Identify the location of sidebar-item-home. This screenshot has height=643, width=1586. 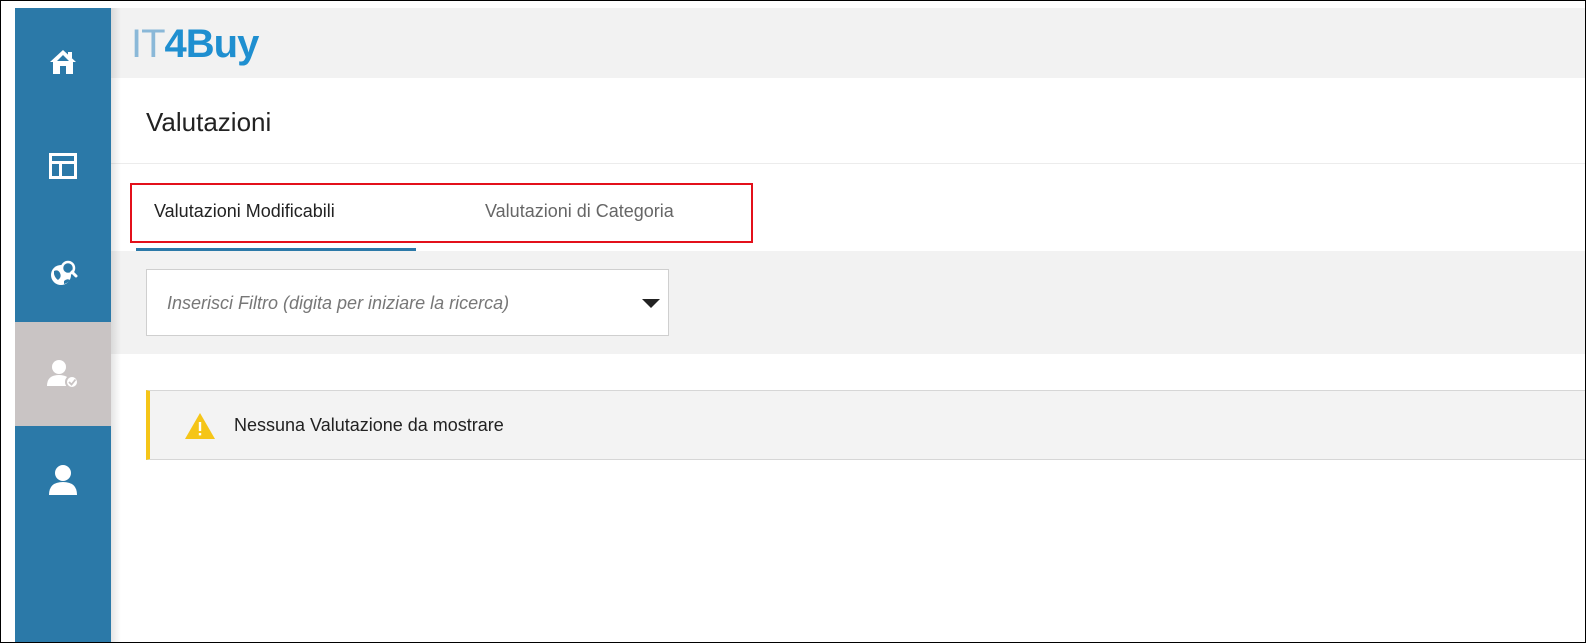
(63, 62).